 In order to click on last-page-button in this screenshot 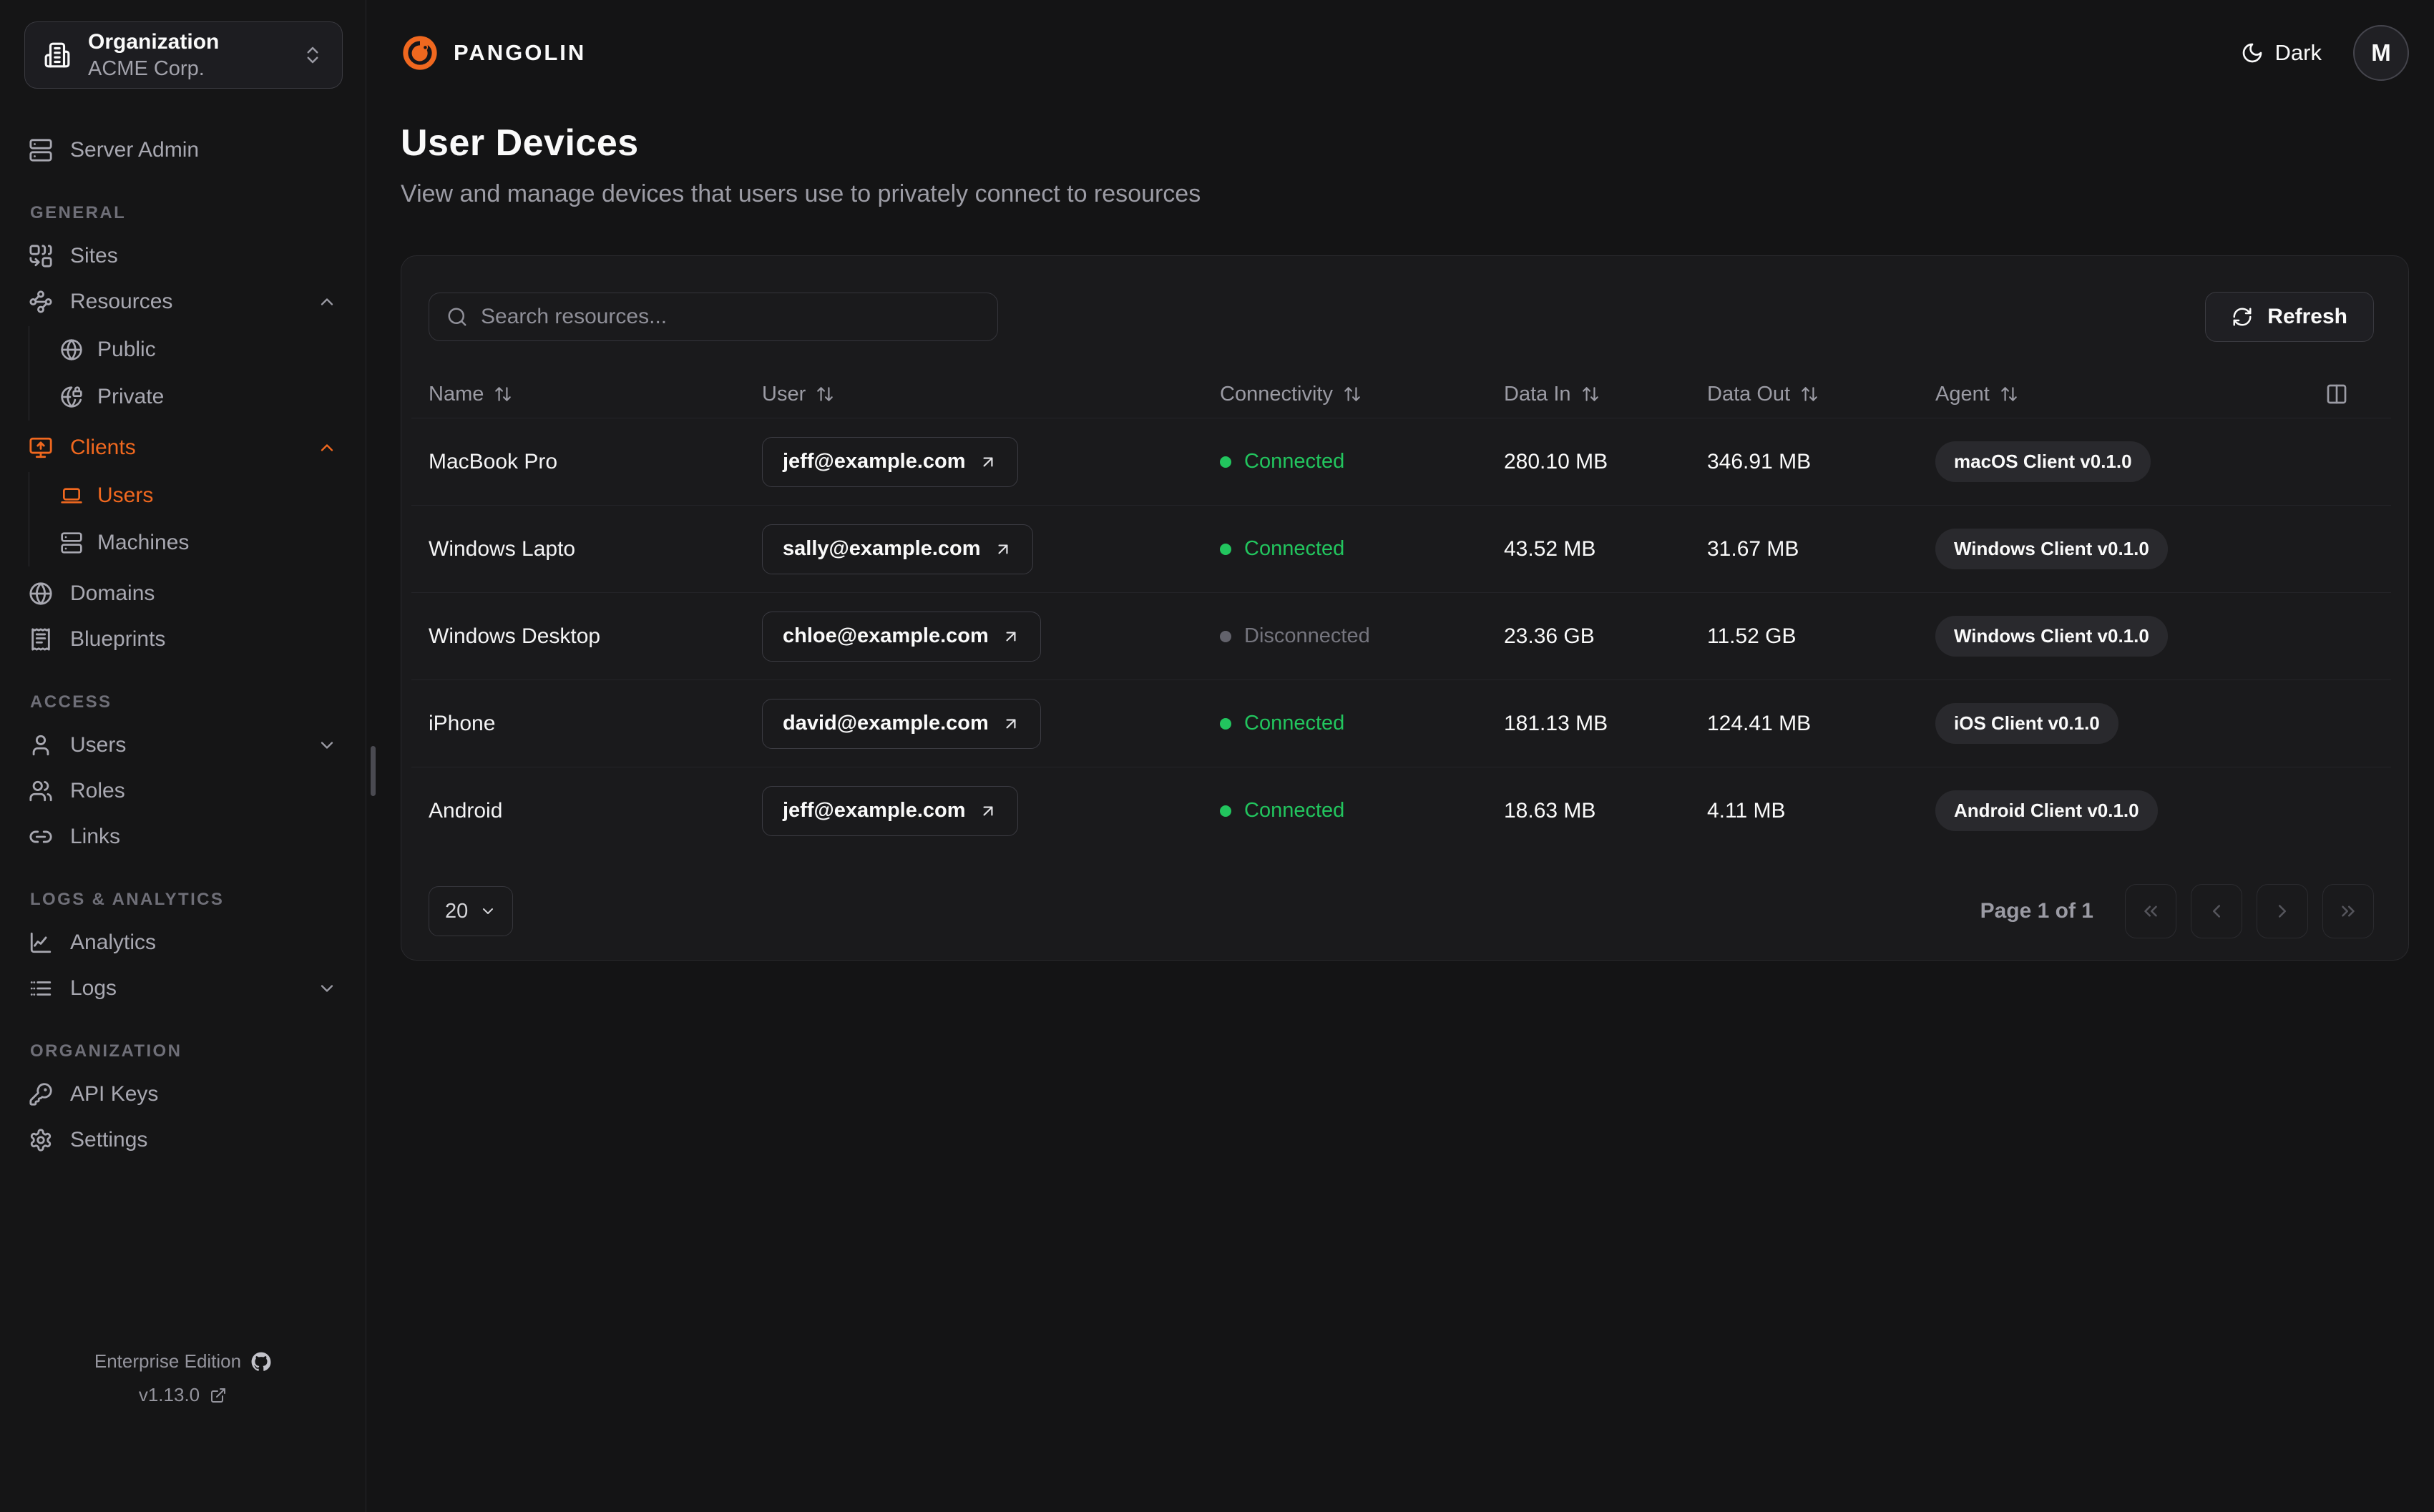, I will do `click(2348, 911)`.